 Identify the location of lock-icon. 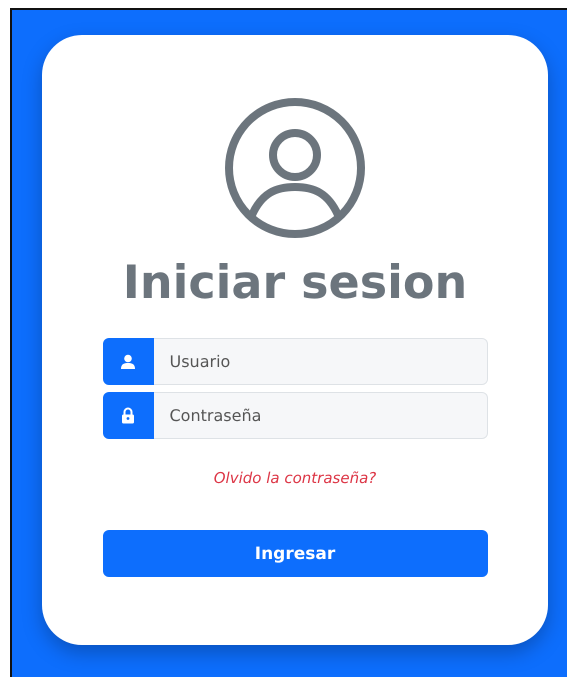
(128, 415).